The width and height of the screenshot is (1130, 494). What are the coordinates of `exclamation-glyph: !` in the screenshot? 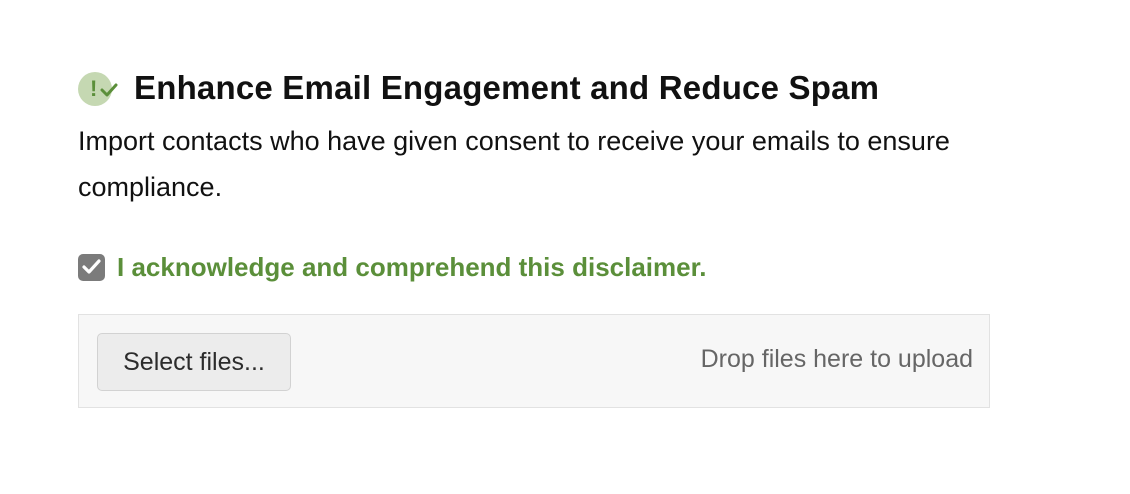 It's located at (94, 88).